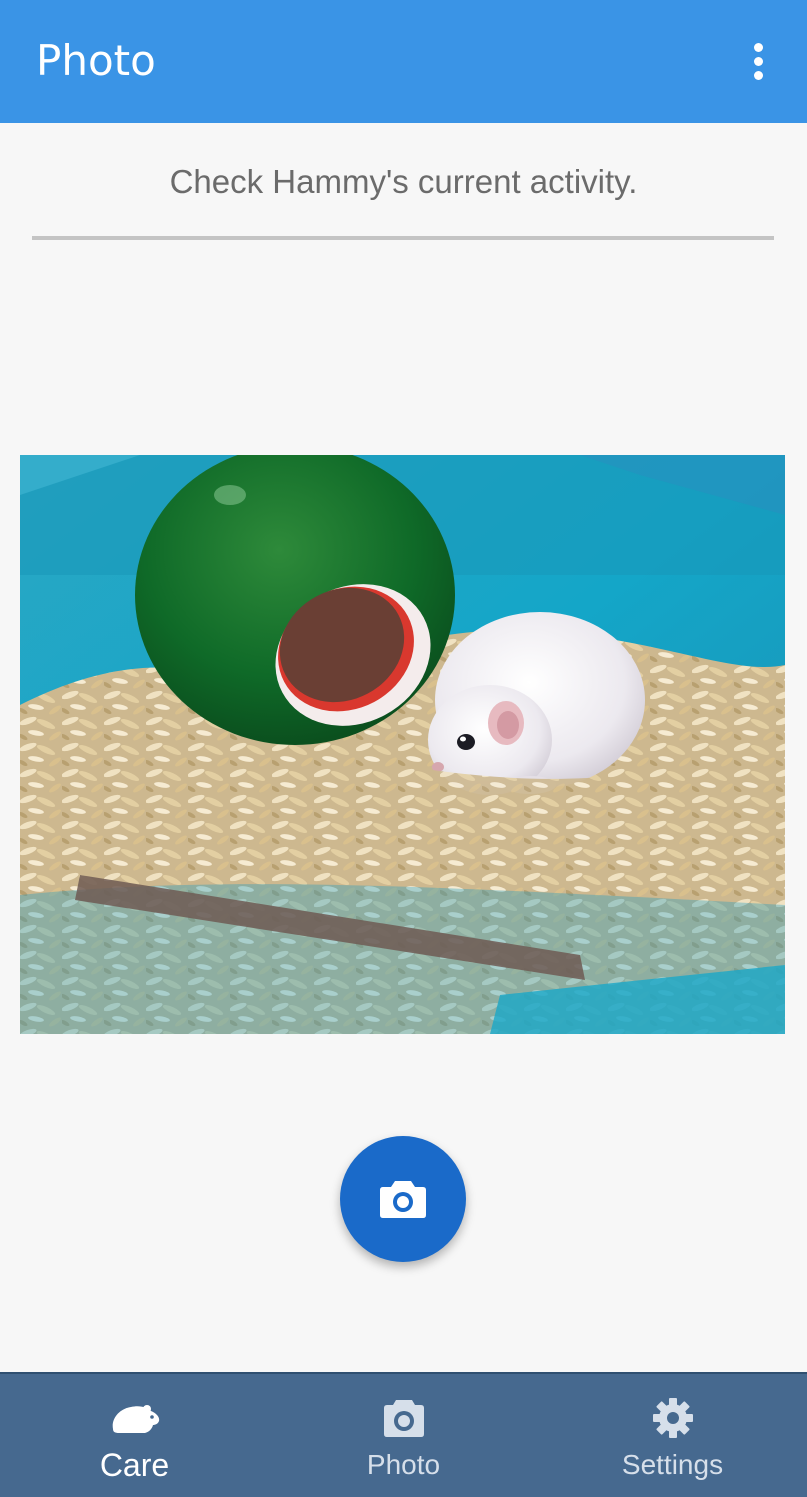  What do you see at coordinates (403, 61) in the screenshot?
I see `app-bar: Photo` at bounding box center [403, 61].